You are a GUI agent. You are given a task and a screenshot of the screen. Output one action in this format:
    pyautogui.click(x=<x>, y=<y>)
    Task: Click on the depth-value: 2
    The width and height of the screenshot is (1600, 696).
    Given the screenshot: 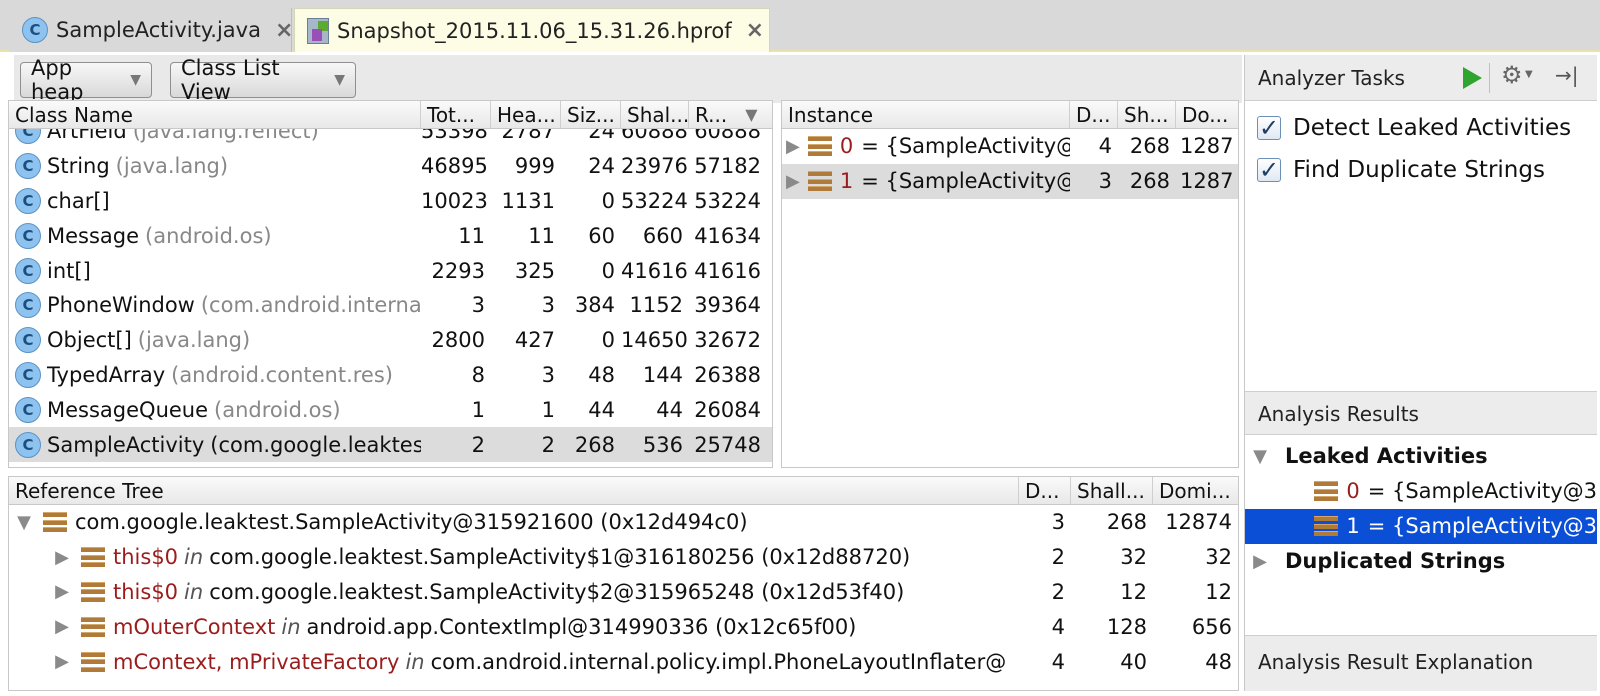 What is the action you would take?
    pyautogui.click(x=1058, y=557)
    